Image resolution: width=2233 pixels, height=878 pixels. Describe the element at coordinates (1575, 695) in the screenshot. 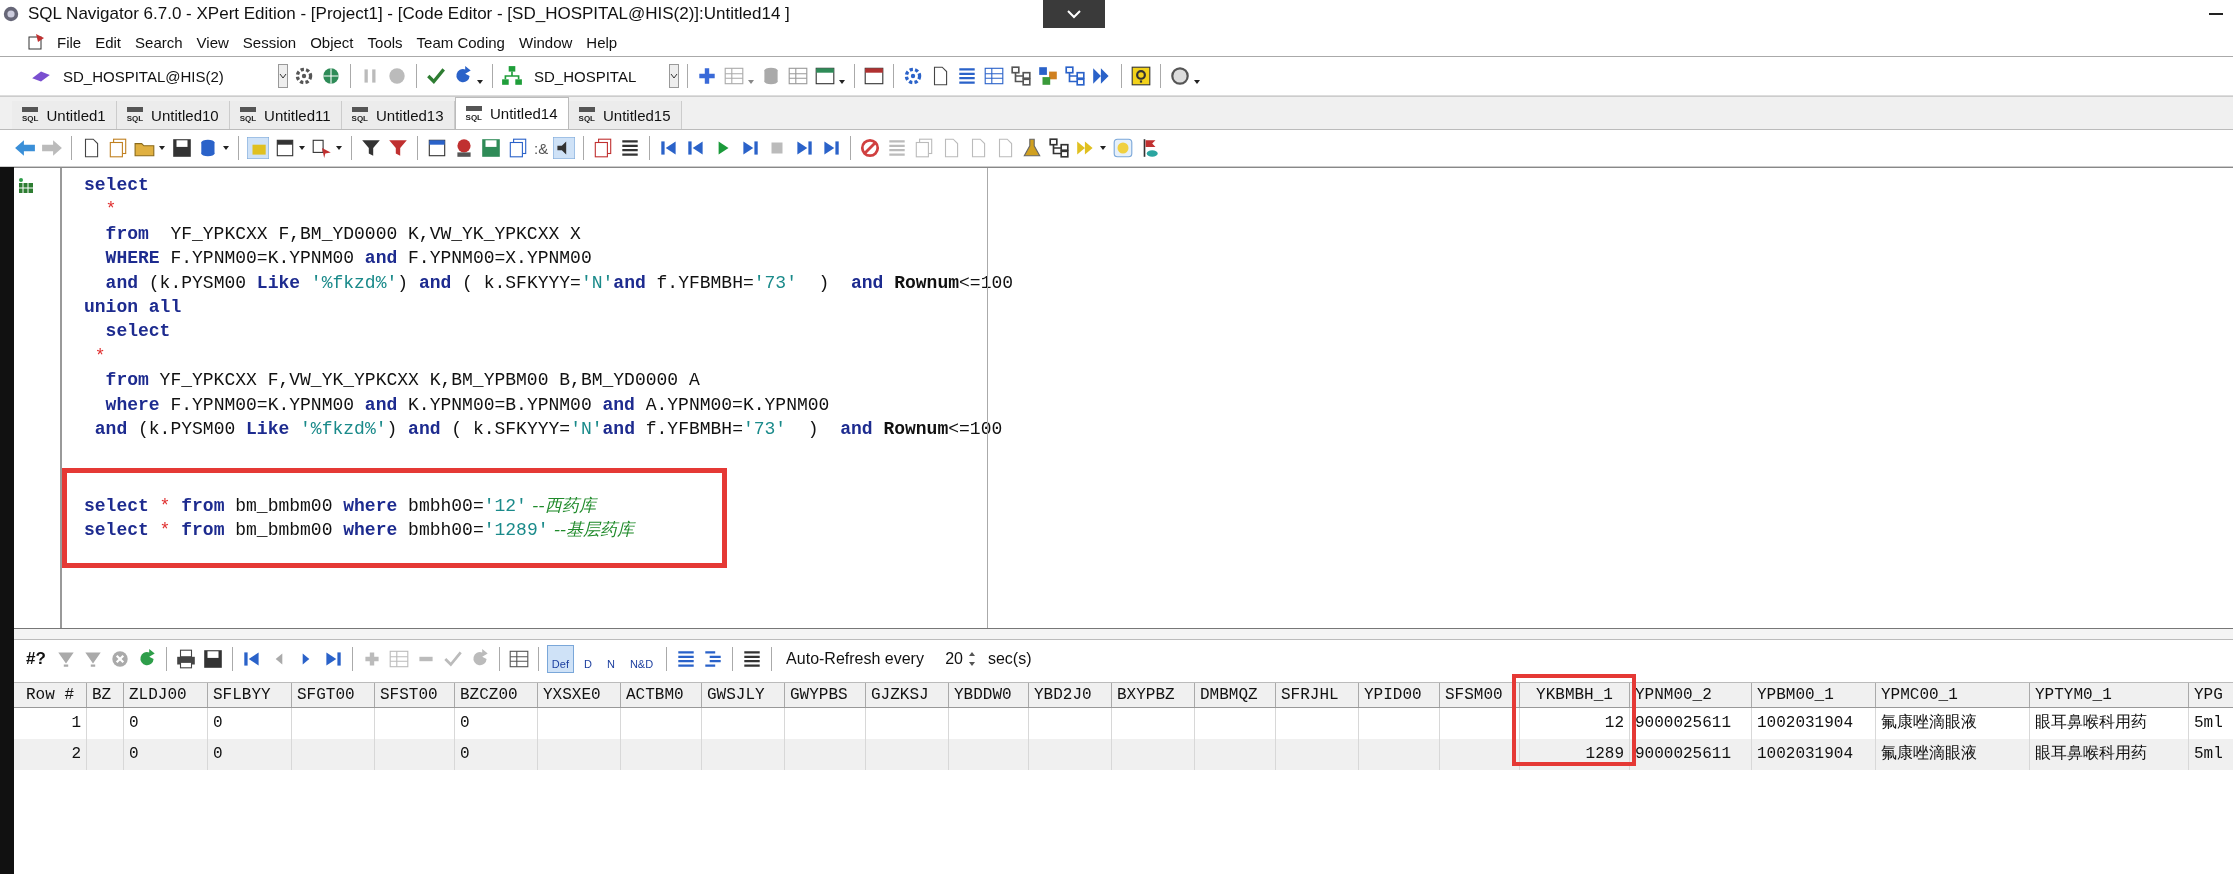

I see `column-header: YKBMBH_1` at that location.